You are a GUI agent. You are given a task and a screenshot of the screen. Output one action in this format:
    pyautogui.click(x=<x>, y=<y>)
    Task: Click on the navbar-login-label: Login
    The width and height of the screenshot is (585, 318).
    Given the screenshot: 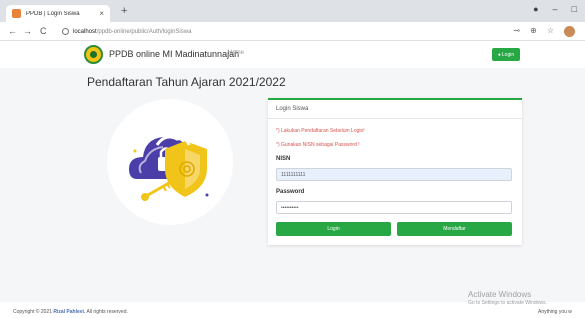 What is the action you would take?
    pyautogui.click(x=508, y=54)
    